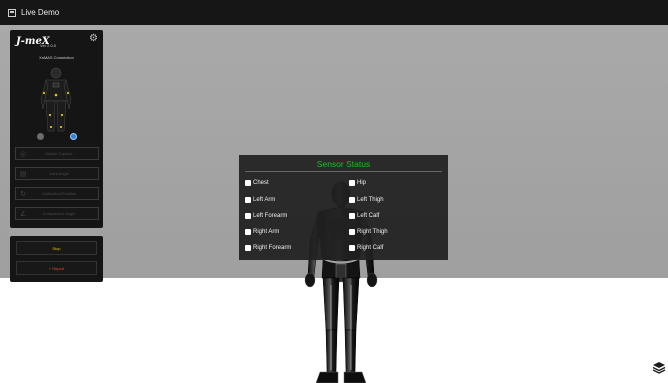 Image resolution: width=668 pixels, height=383 pixels. Describe the element at coordinates (23, 214) in the screenshot. I see `angle-icon: ∠` at that location.